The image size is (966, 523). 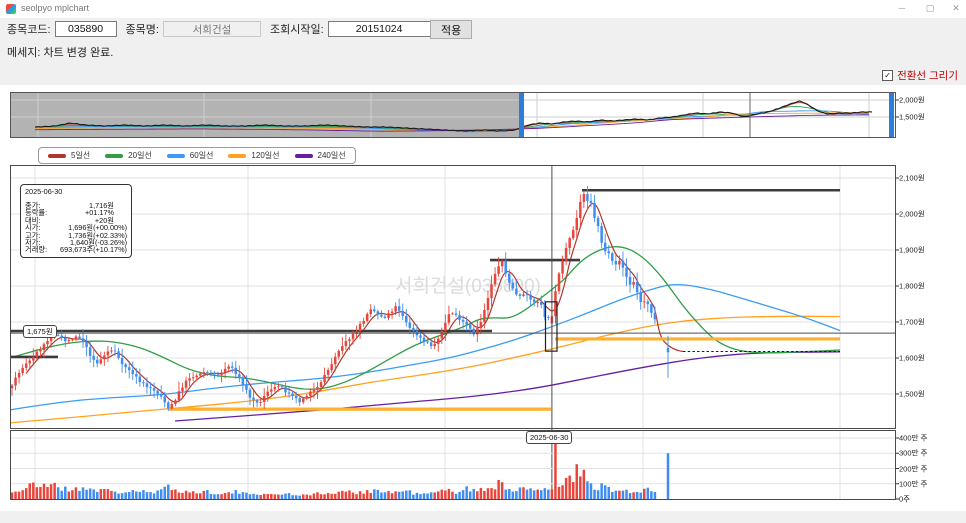 I want to click on legend-label: 5일선, so click(x=81, y=155).